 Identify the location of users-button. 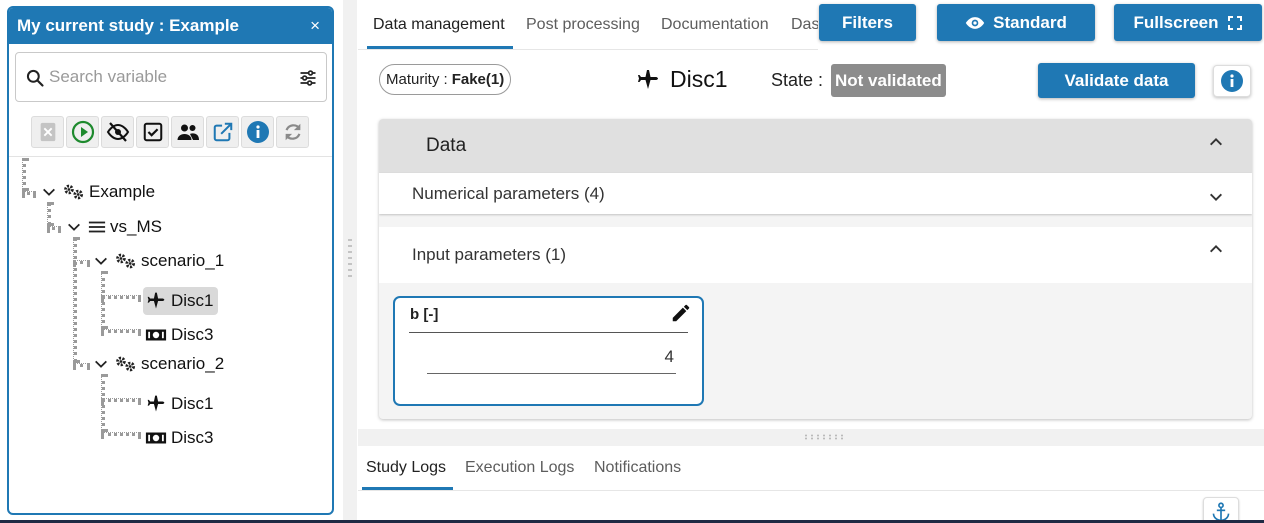
(187, 132).